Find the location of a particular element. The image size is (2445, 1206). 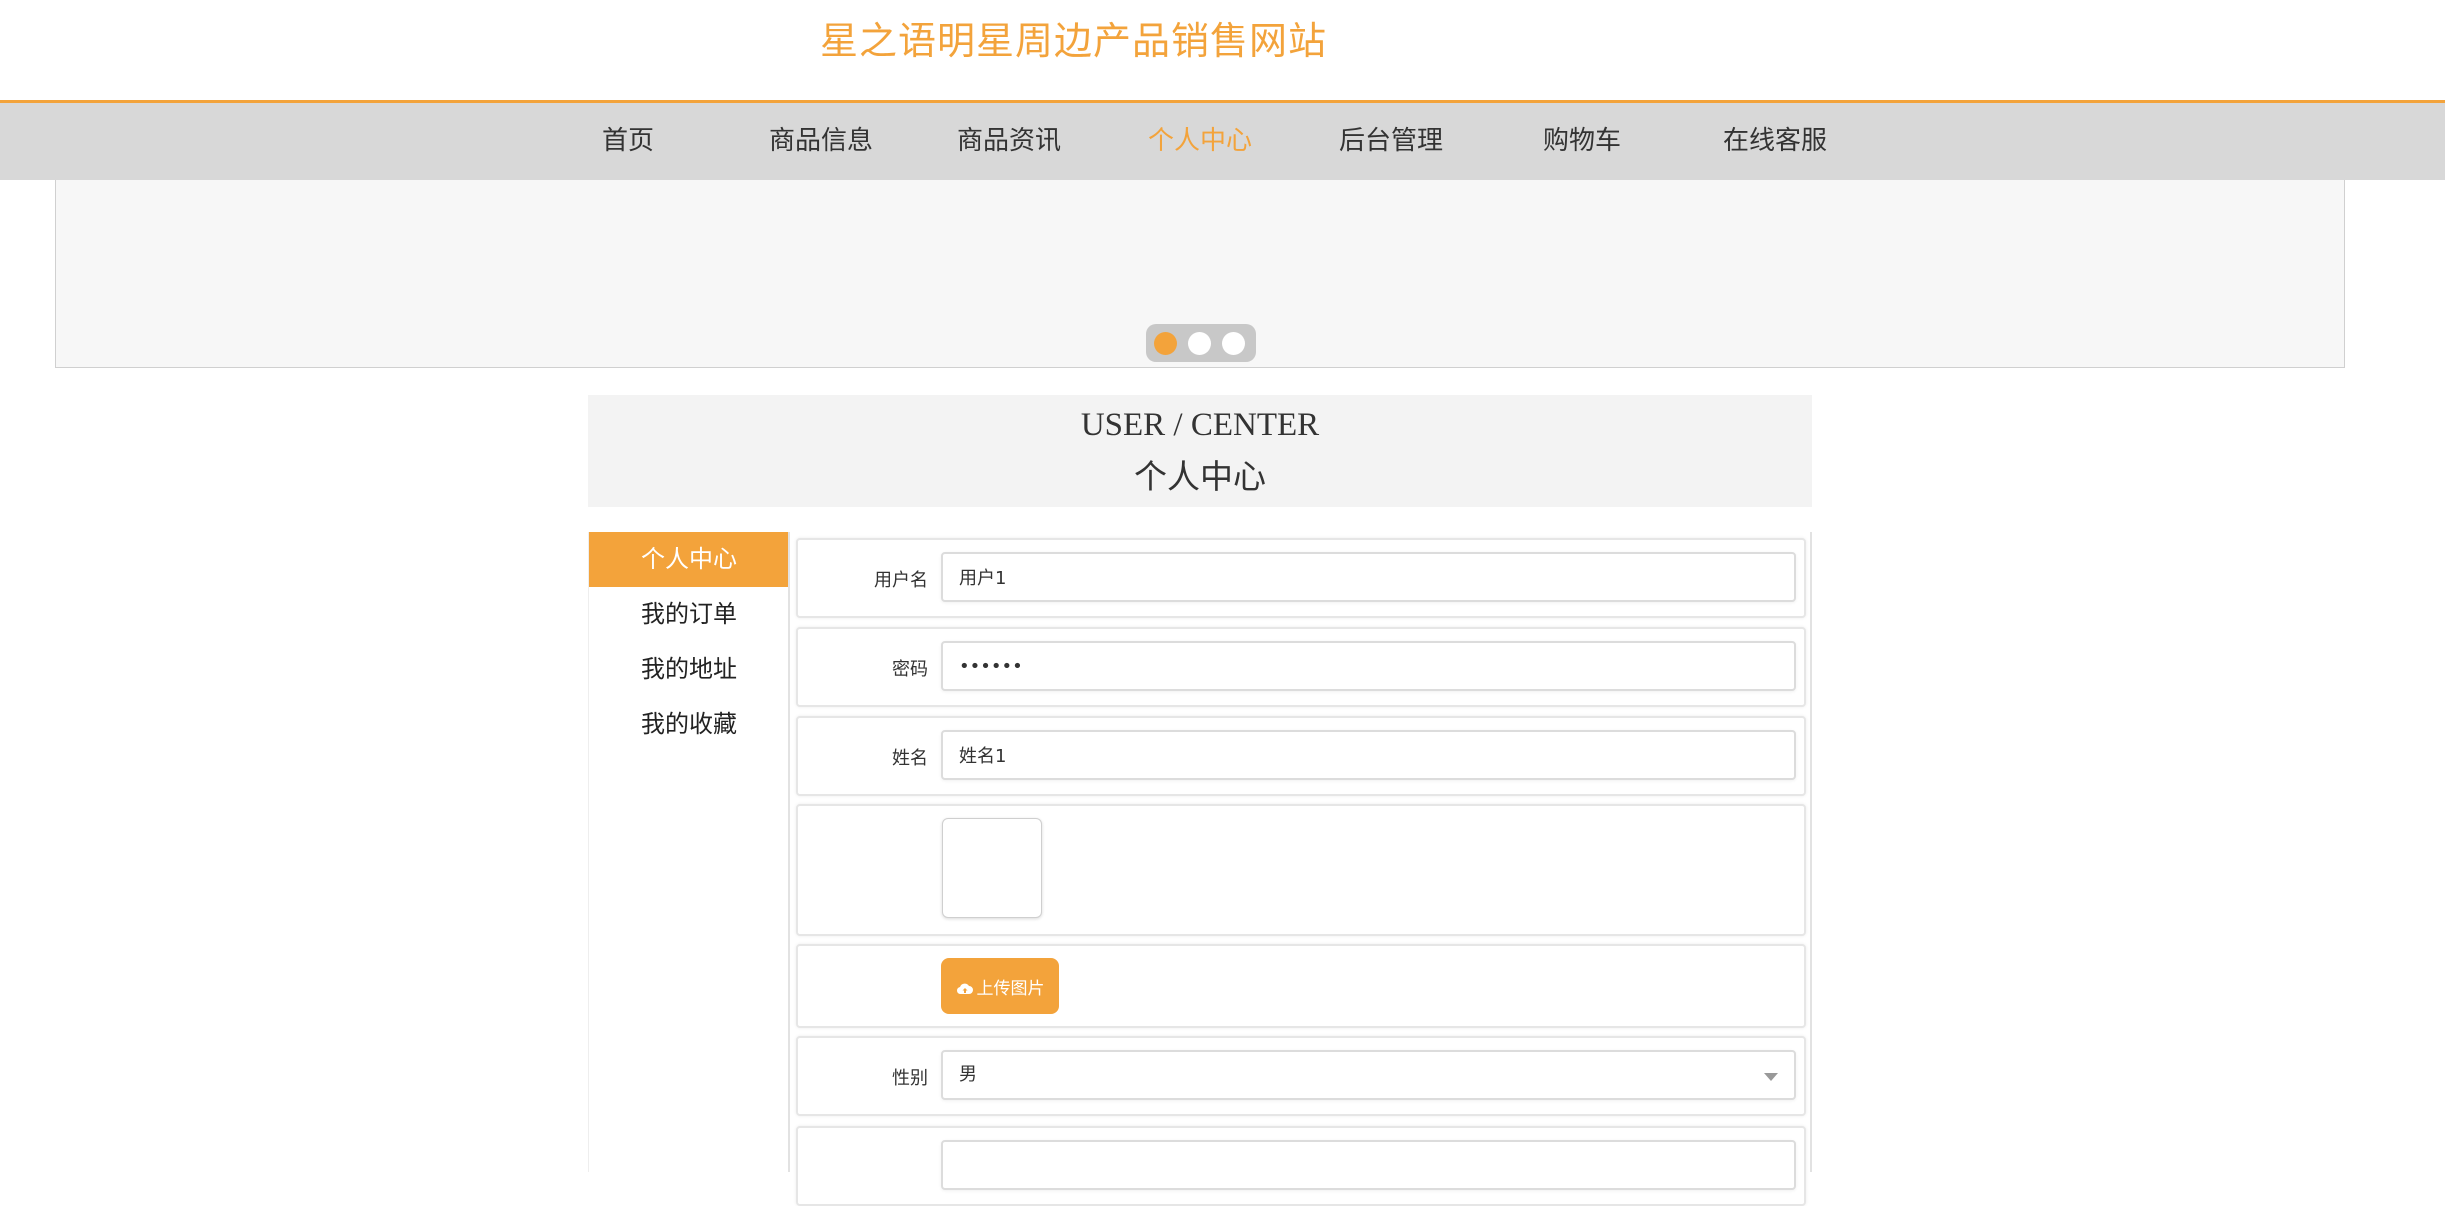

username-input is located at coordinates (1368, 577).